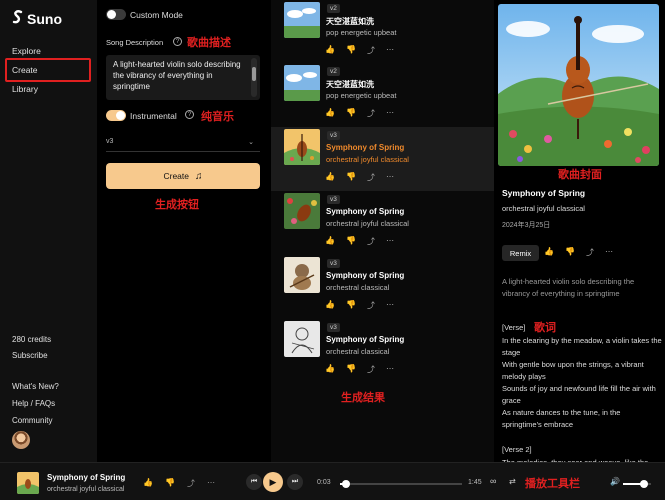 The image size is (665, 500). Describe the element at coordinates (116, 14) in the screenshot. I see `custom-mode-toggle` at that location.